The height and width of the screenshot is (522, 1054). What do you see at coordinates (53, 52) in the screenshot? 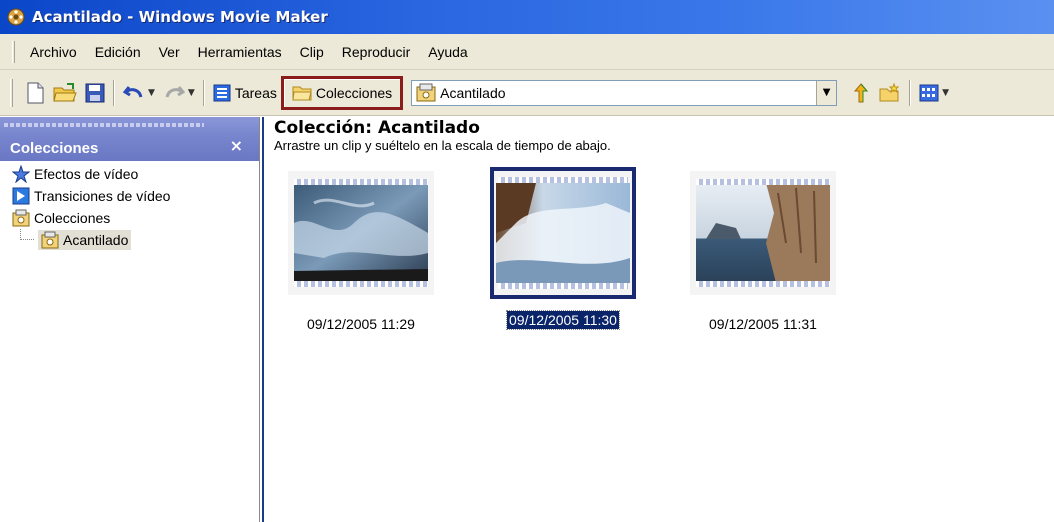
I see `menu-archivo: Archivo` at bounding box center [53, 52].